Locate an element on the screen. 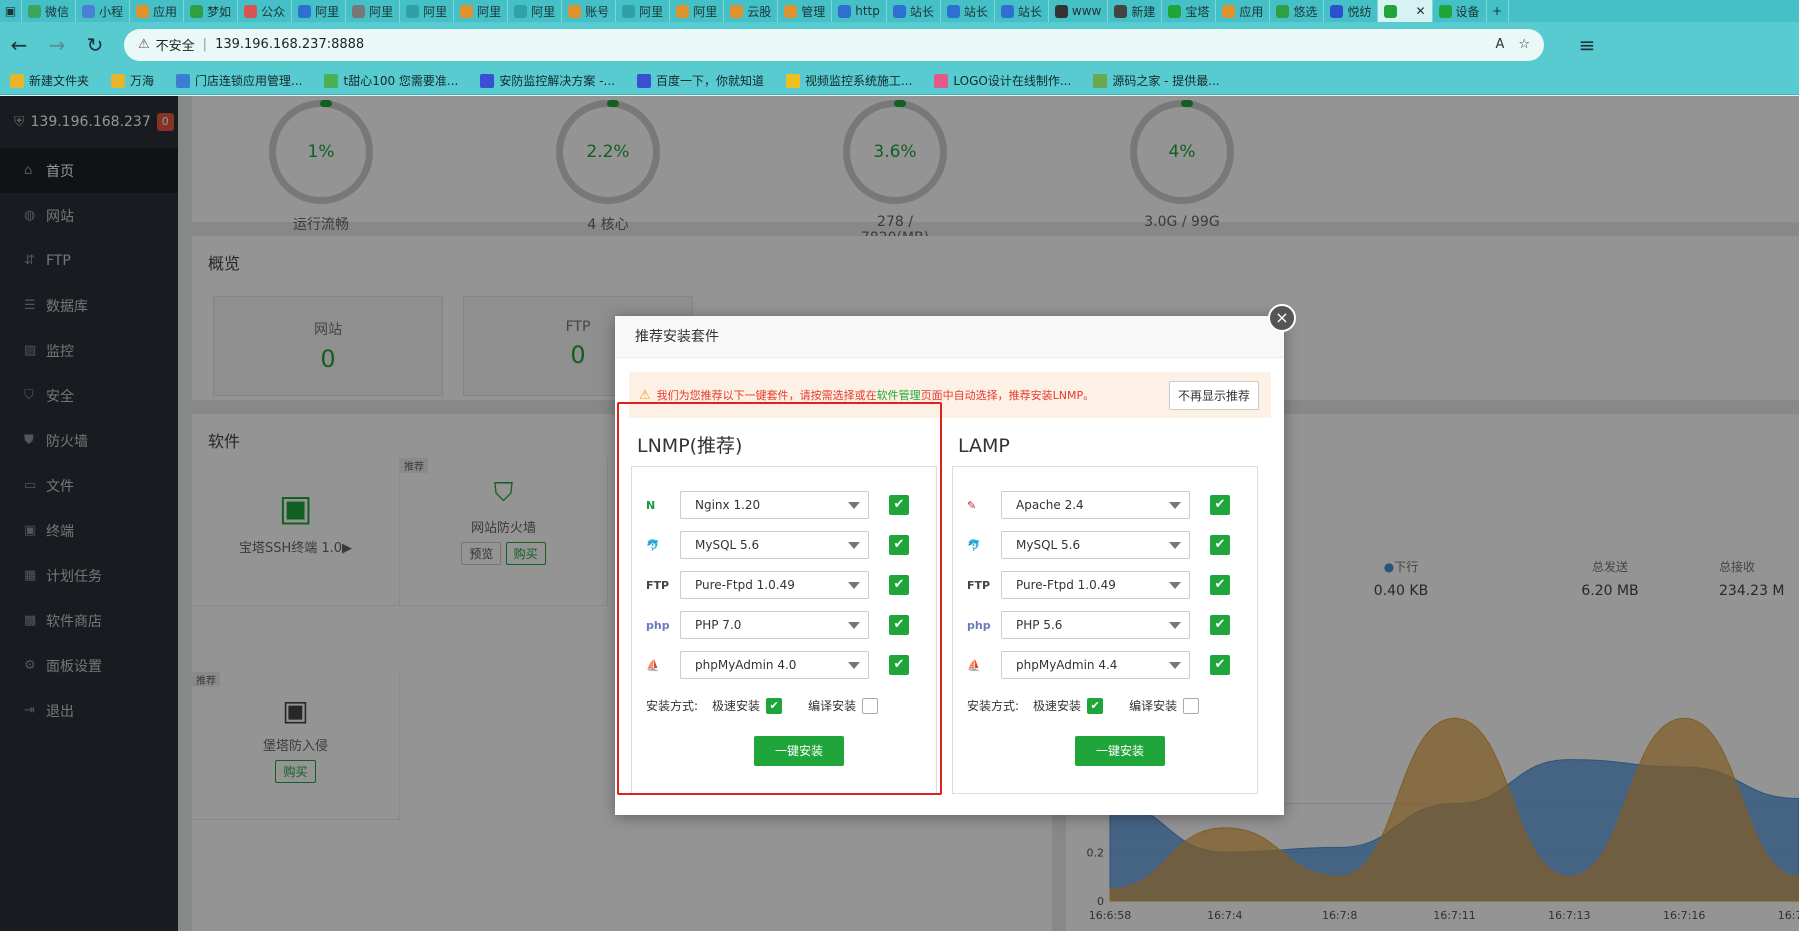 The width and height of the screenshot is (1799, 931). dismiss-recommend-button: 不再显示推荐 is located at coordinates (1213, 395).